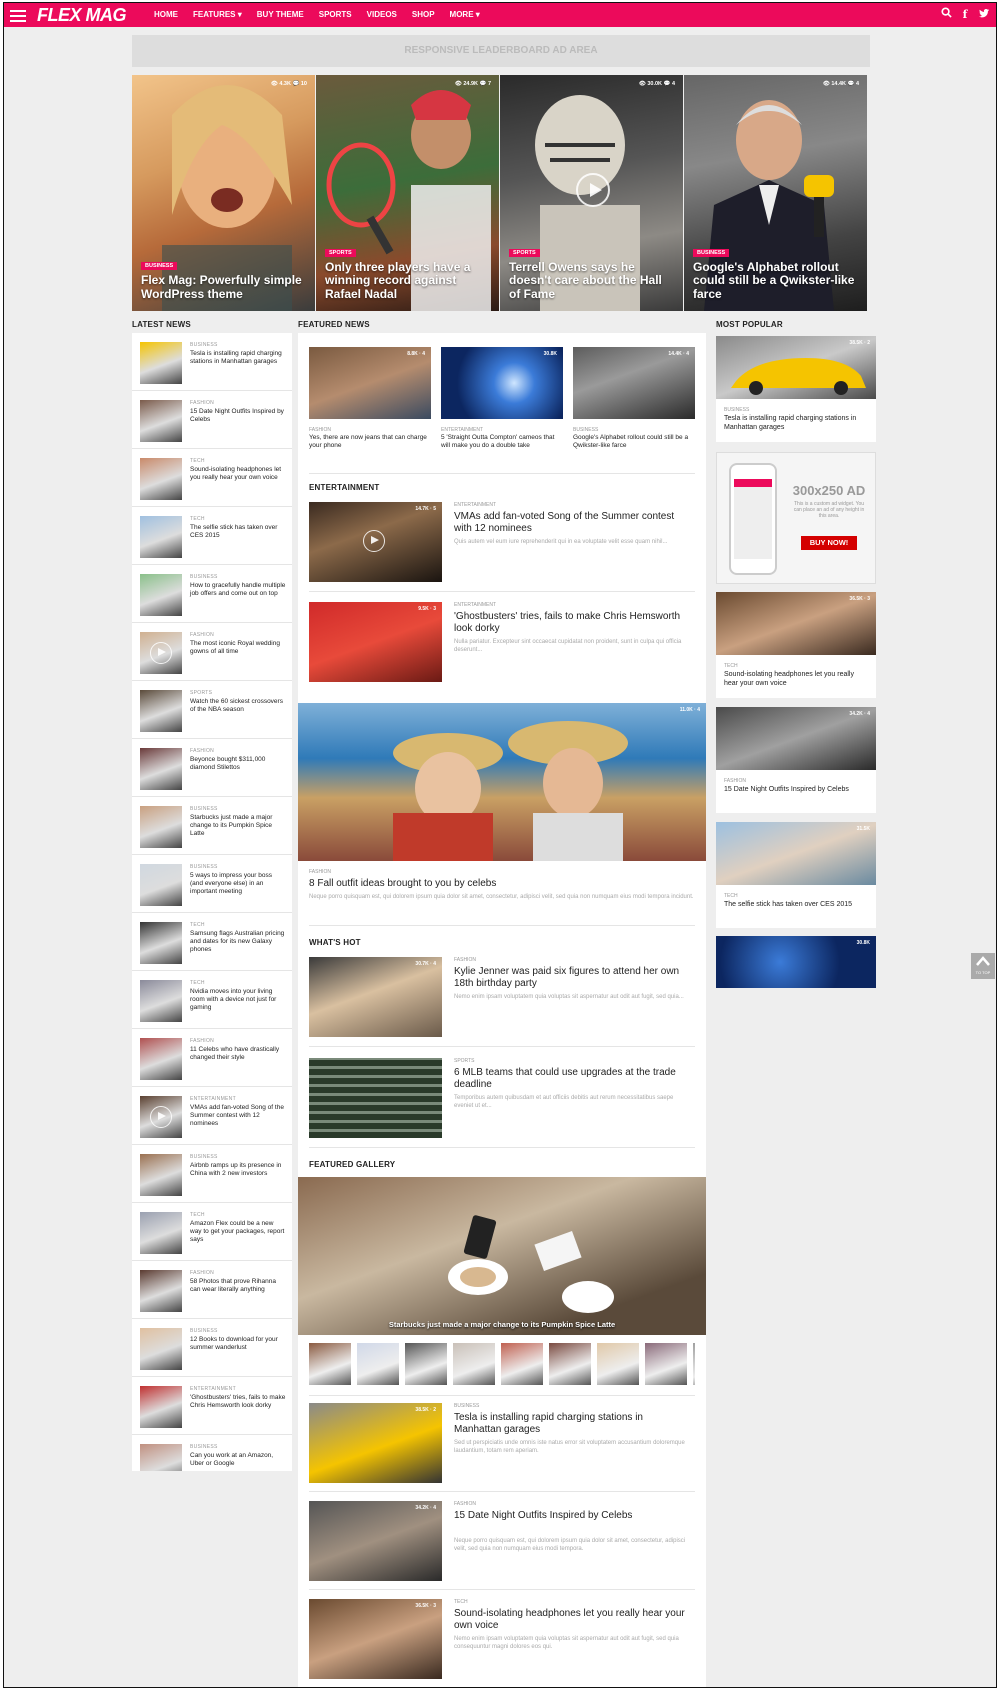 Image resolution: width=1000 pixels, height=1690 pixels. I want to click on article-thumbnail: 30.8K, so click(502, 383).